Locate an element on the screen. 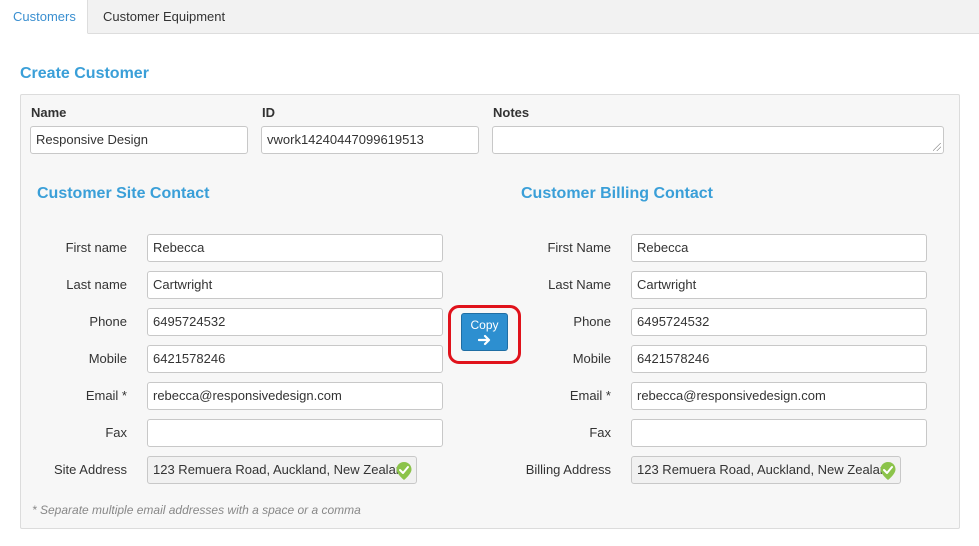 This screenshot has width=979, height=546. resize-grip-icon is located at coordinates (937, 147).